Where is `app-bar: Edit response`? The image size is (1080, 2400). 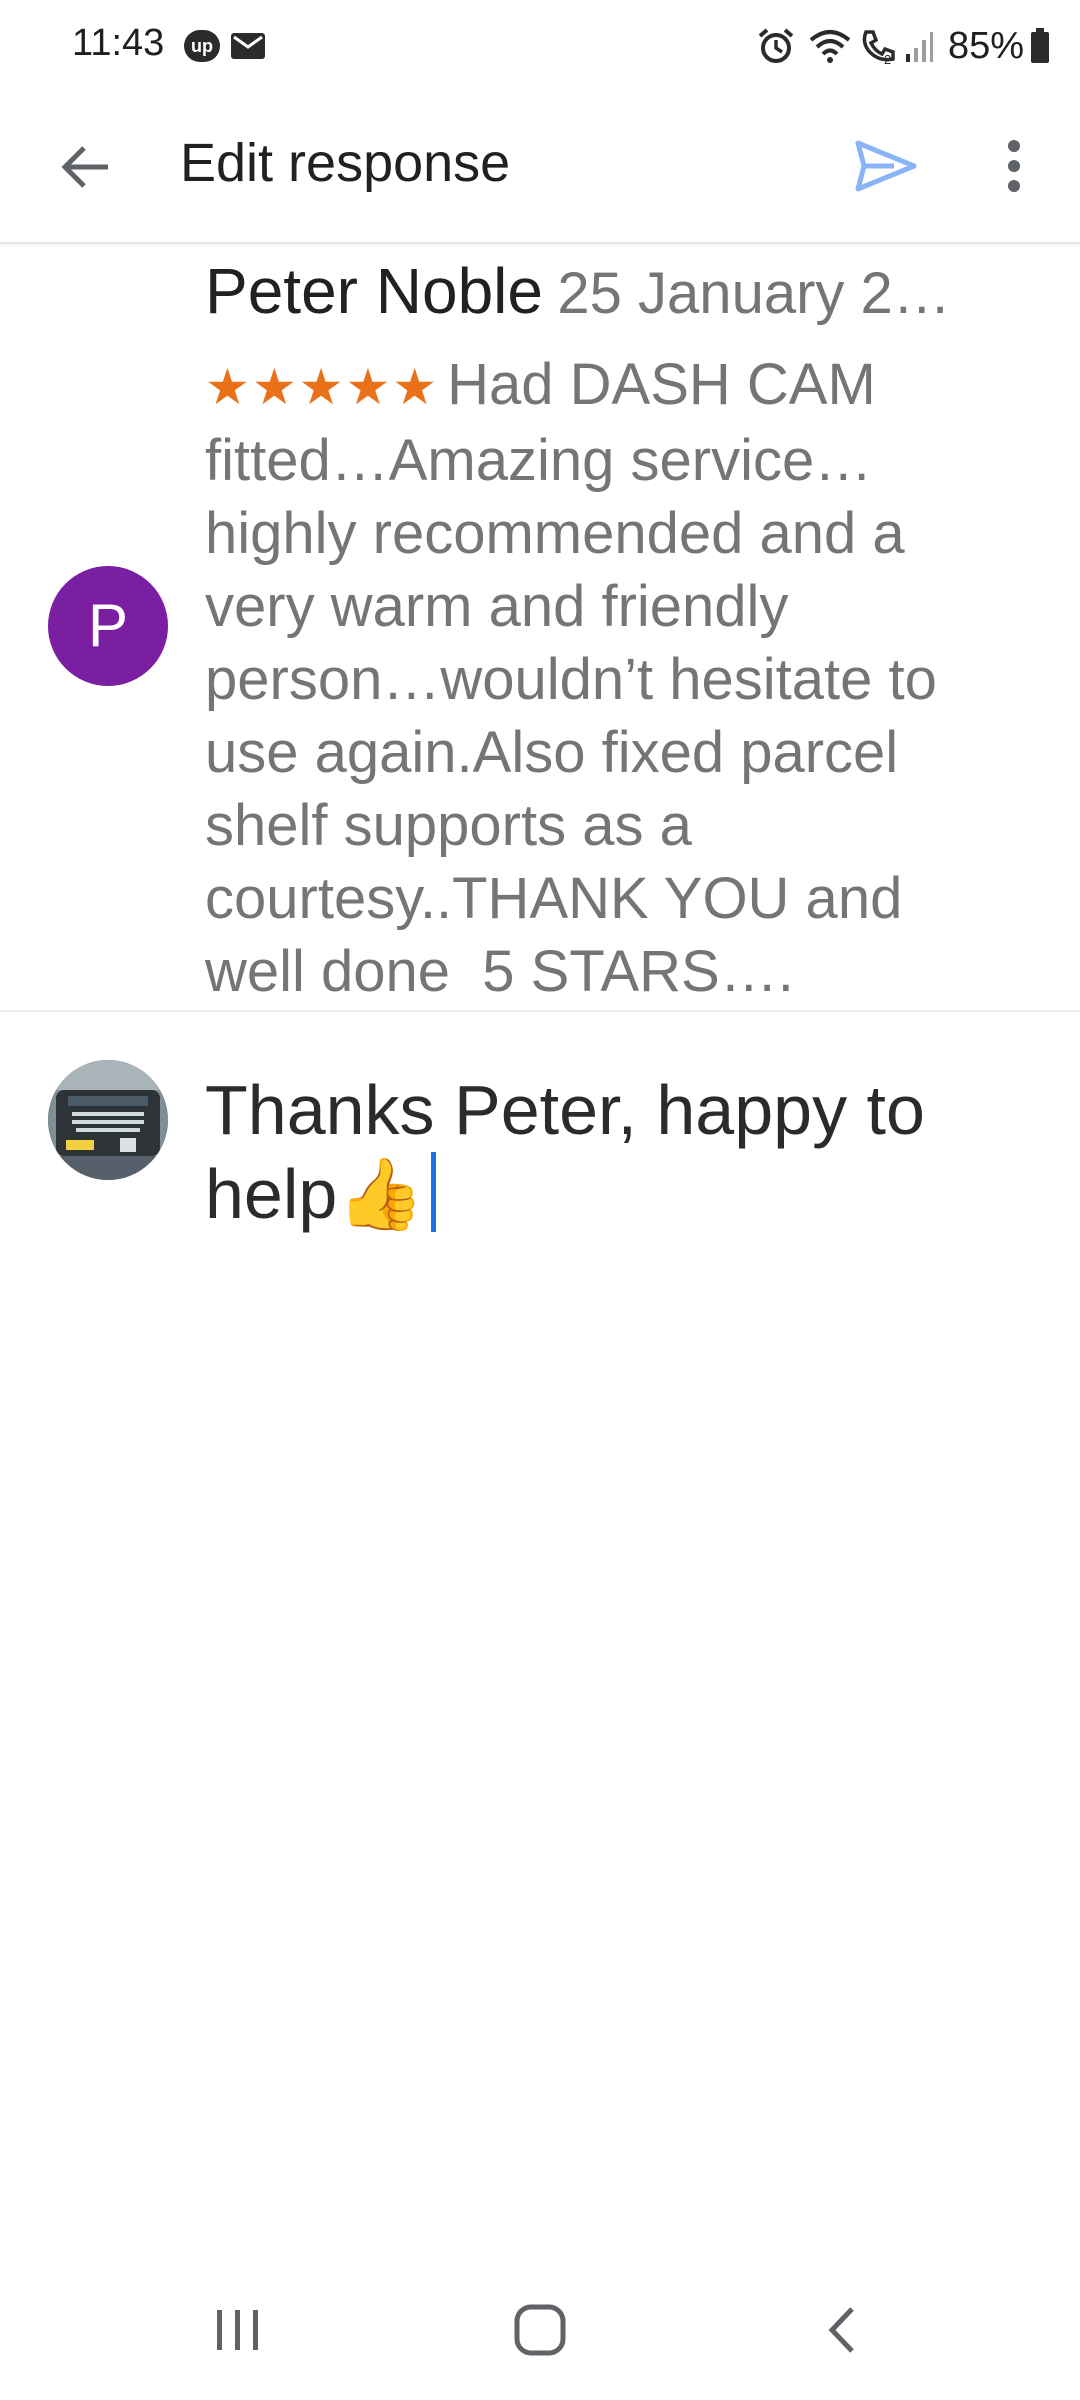
app-bar: Edit response is located at coordinates (540, 168).